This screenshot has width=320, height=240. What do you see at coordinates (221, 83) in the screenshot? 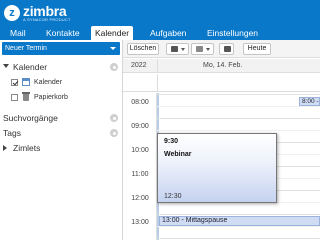
I see `all-day-row` at bounding box center [221, 83].